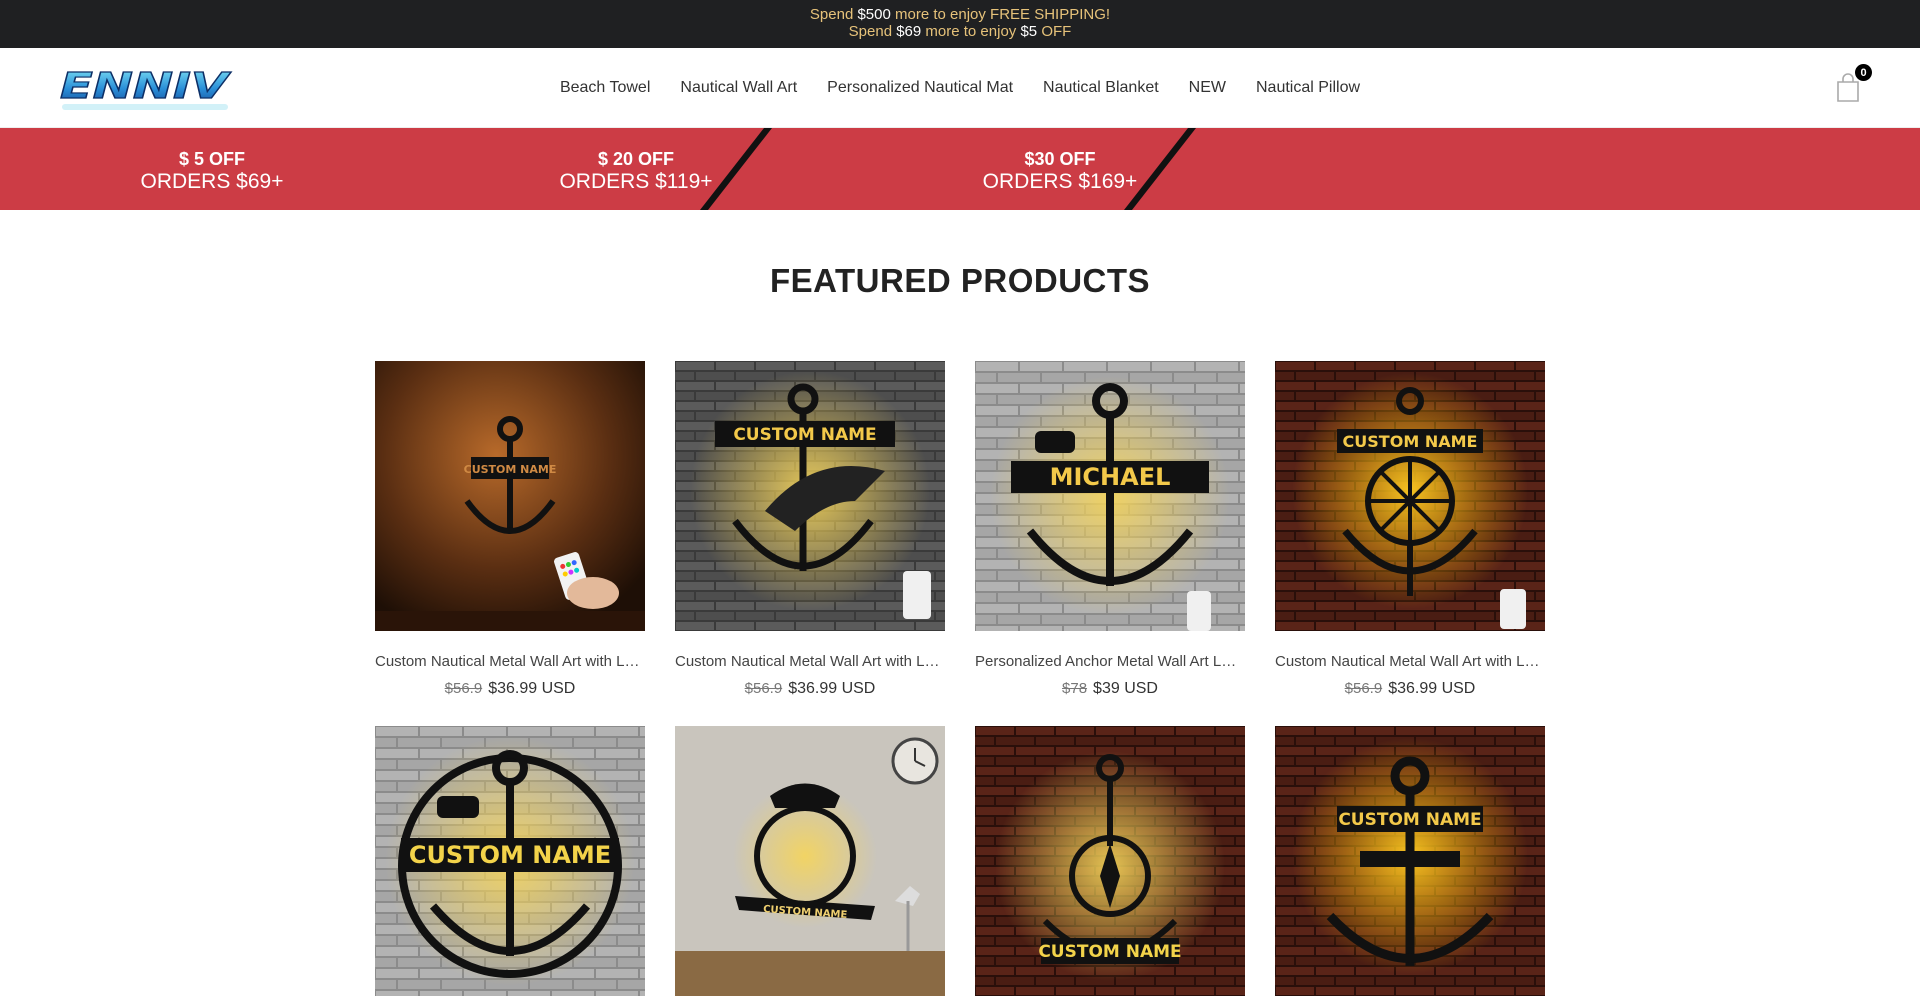 This screenshot has height=996, width=1920. I want to click on nav-item-nautical-pillow: Nautical Pillow, so click(1308, 88).